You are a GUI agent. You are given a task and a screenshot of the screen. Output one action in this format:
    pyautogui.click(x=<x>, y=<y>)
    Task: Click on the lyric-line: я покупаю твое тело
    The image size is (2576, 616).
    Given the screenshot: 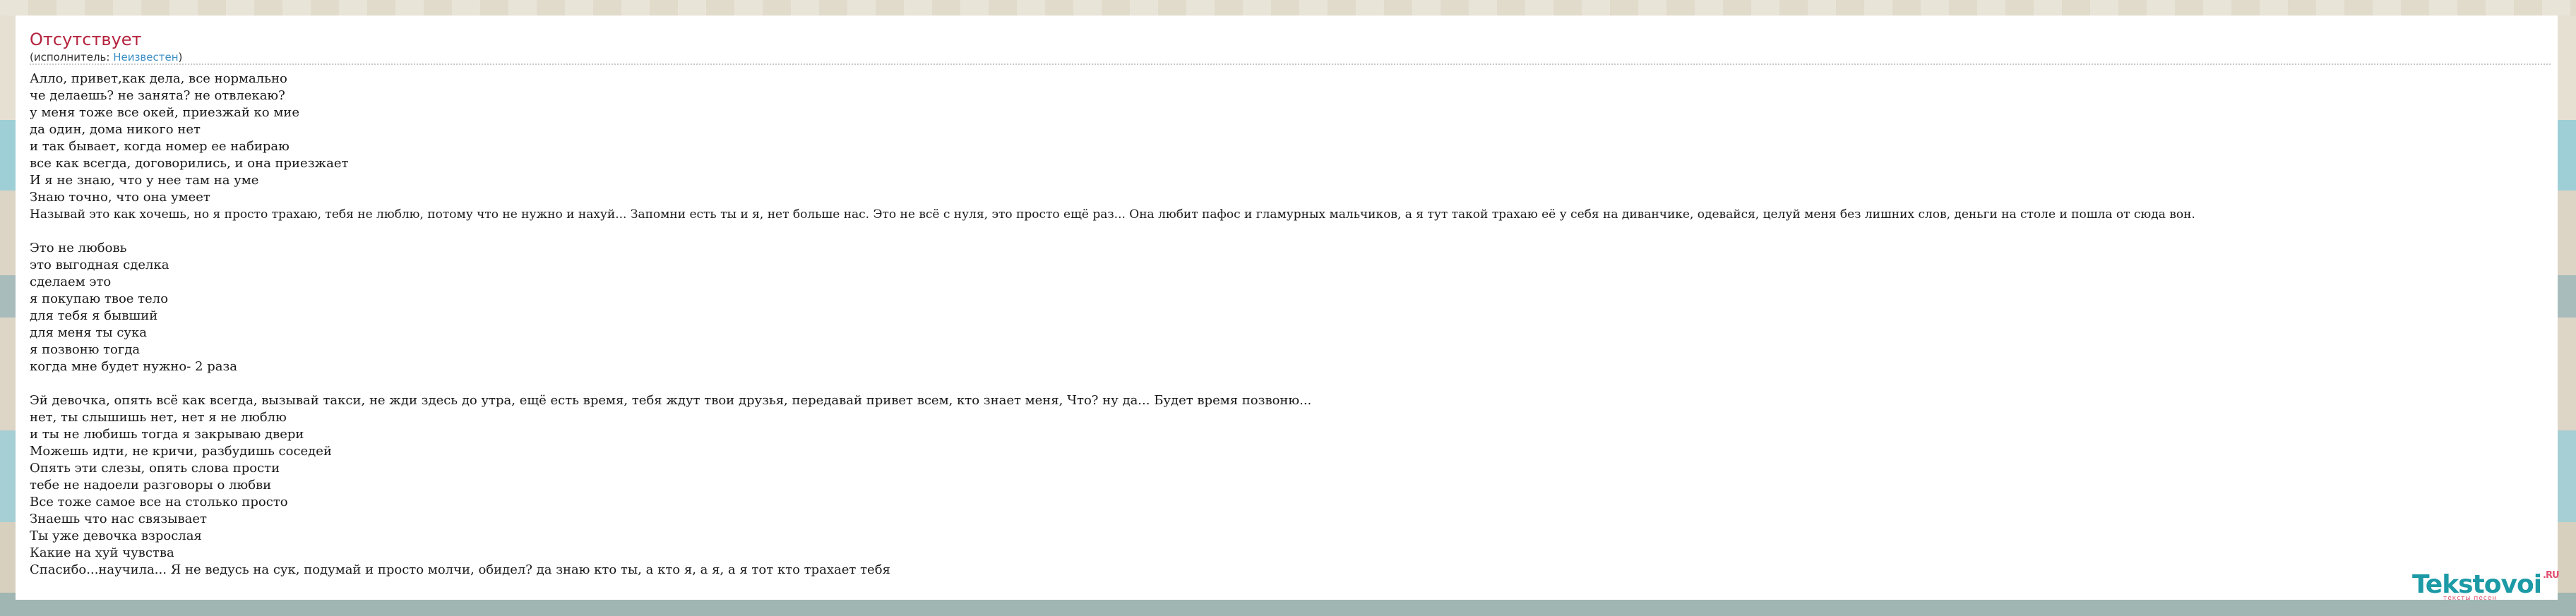 What is the action you would take?
    pyautogui.click(x=99, y=298)
    